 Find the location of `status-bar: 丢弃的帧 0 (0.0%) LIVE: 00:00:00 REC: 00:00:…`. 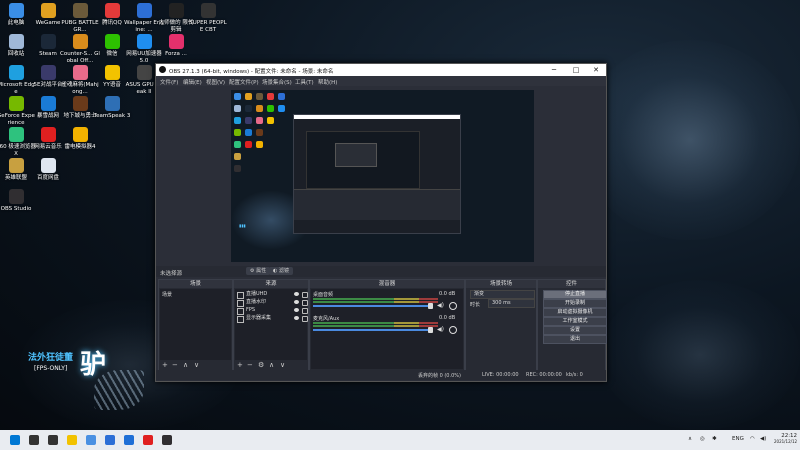

status-bar: 丢弃的帧 0 (0.0%) LIVE: 00:00:00 REC: 00:00:… is located at coordinates (381, 375).